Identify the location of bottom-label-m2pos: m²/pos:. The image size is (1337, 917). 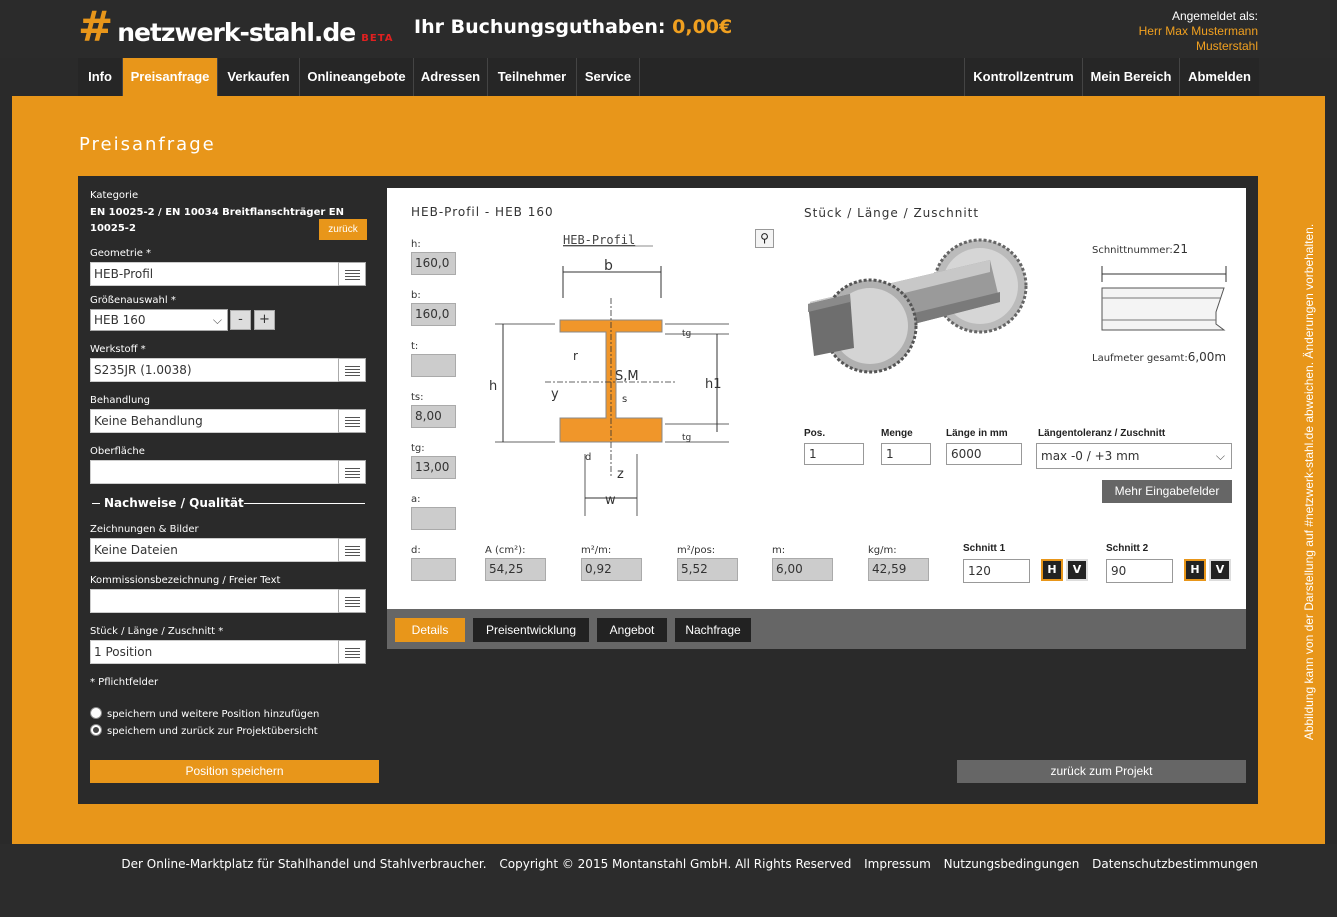
(696, 550).